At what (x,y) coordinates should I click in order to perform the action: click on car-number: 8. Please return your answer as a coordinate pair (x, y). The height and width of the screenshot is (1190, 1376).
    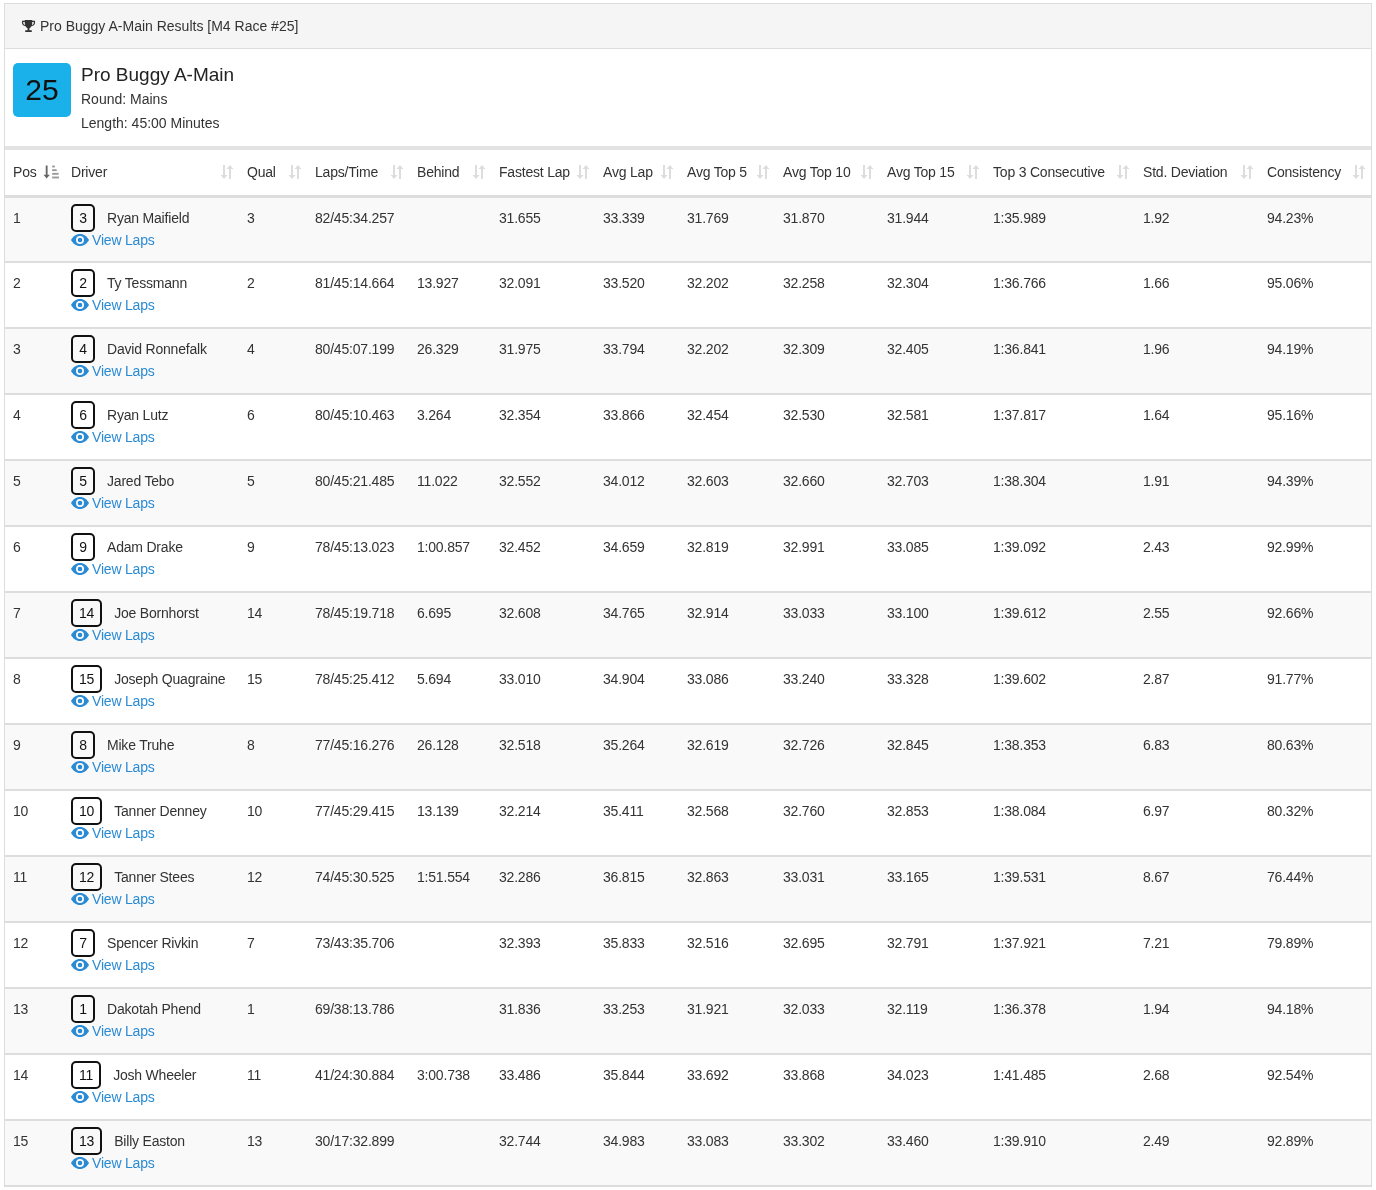
    Looking at the image, I should click on (83, 745).